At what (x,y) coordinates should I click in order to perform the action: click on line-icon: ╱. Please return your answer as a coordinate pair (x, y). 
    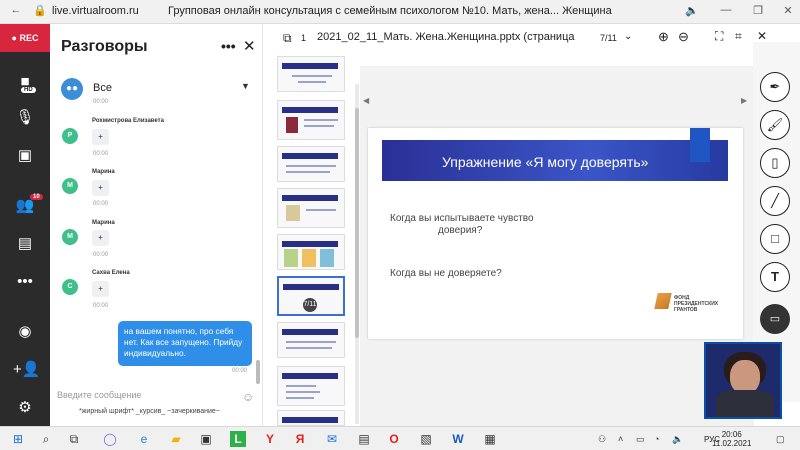
    Looking at the image, I should click on (775, 201).